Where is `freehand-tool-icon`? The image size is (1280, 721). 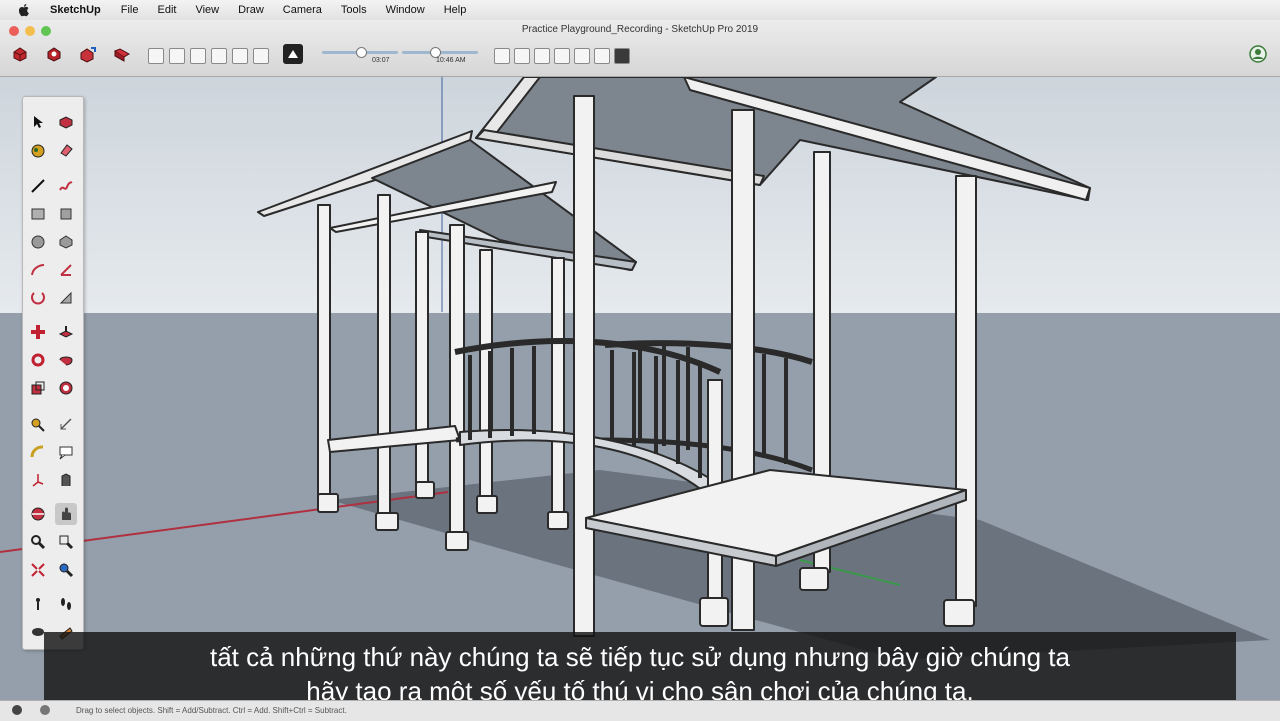 freehand-tool-icon is located at coordinates (66, 186).